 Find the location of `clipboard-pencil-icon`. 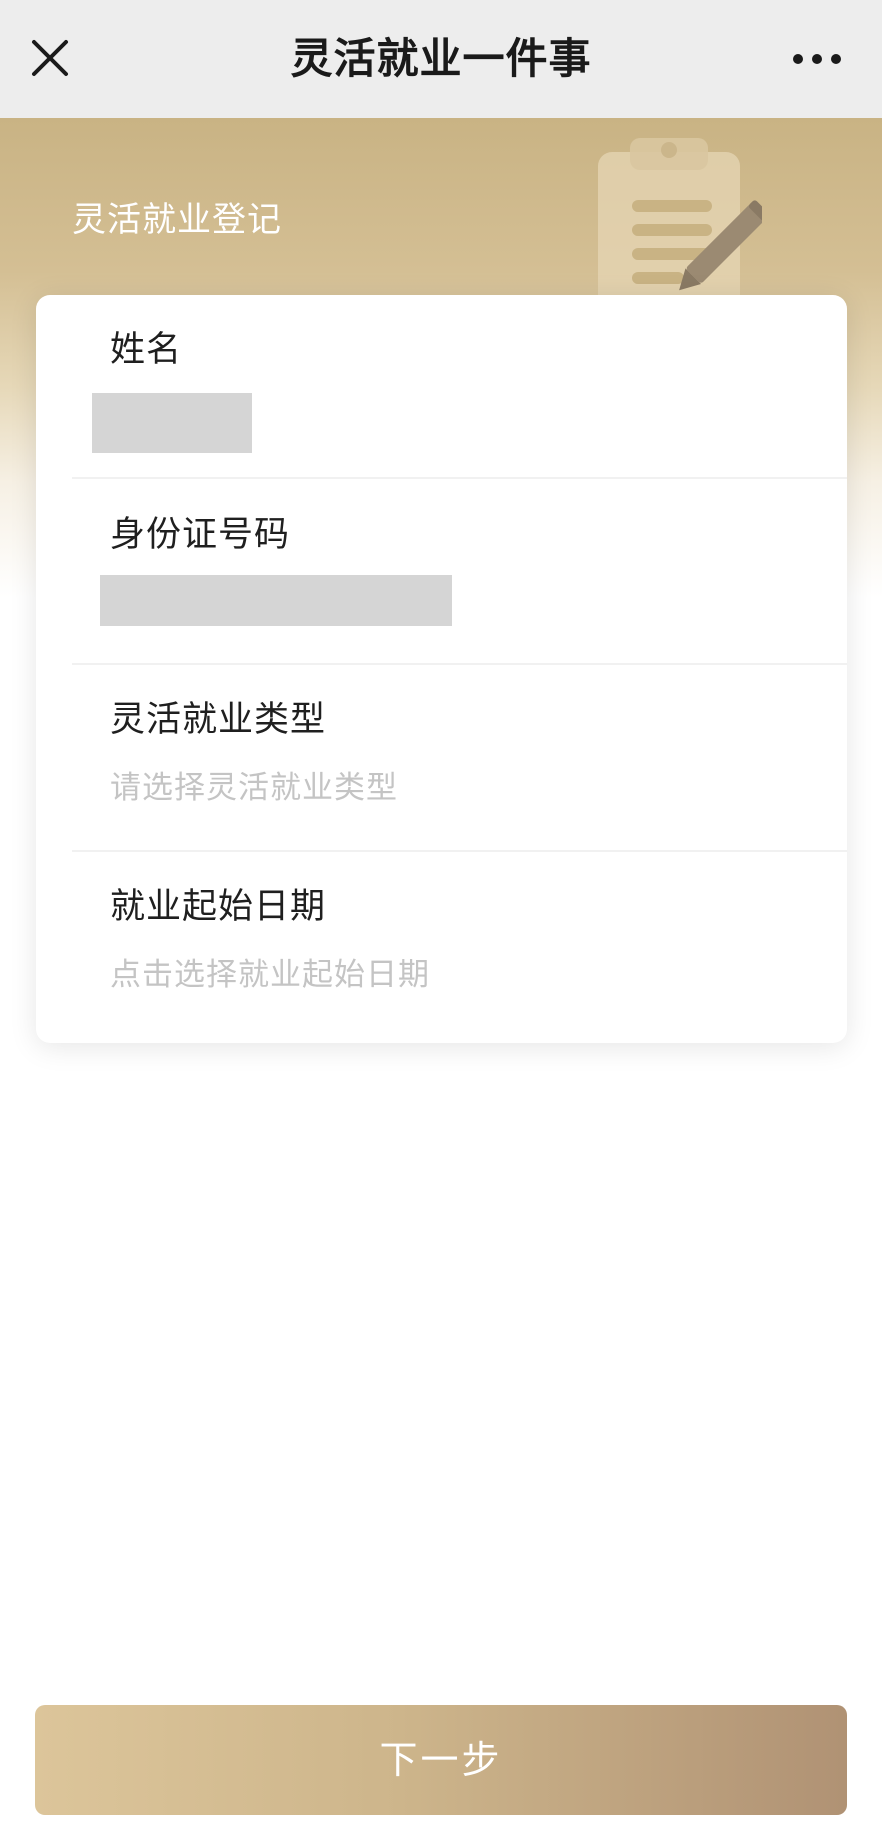

clipboard-pencil-icon is located at coordinates (678, 222).